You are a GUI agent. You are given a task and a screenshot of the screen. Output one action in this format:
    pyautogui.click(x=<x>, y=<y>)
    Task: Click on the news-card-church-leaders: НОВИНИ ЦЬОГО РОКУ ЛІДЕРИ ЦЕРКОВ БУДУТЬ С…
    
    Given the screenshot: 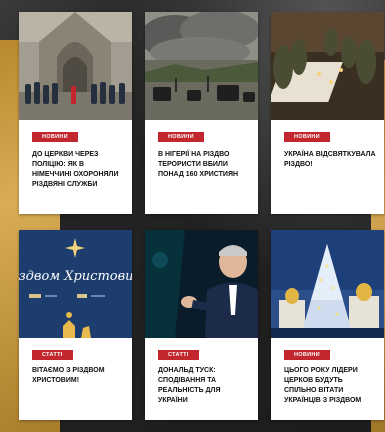 What is the action you would take?
    pyautogui.click(x=327, y=325)
    